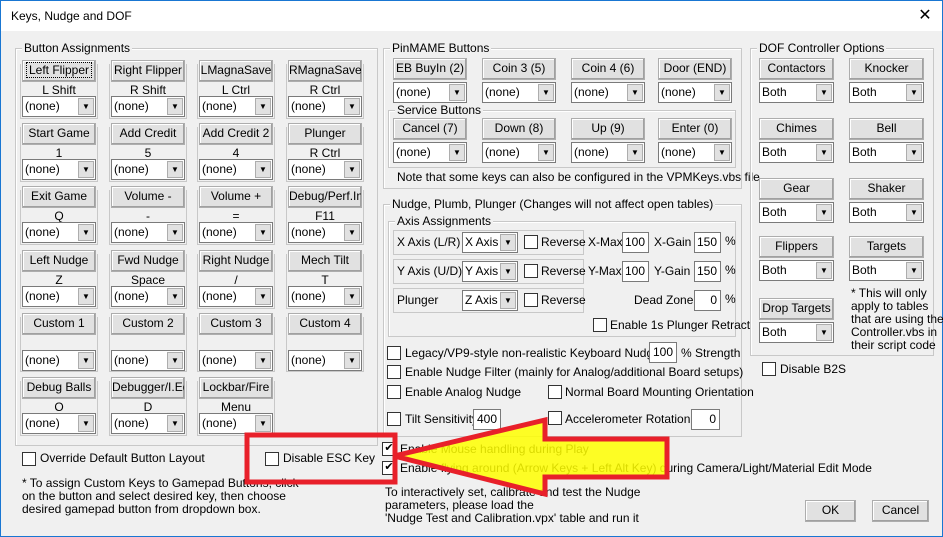  Describe the element at coordinates (389, 449) in the screenshot. I see `mouse-handling-checkbox: ✔` at that location.